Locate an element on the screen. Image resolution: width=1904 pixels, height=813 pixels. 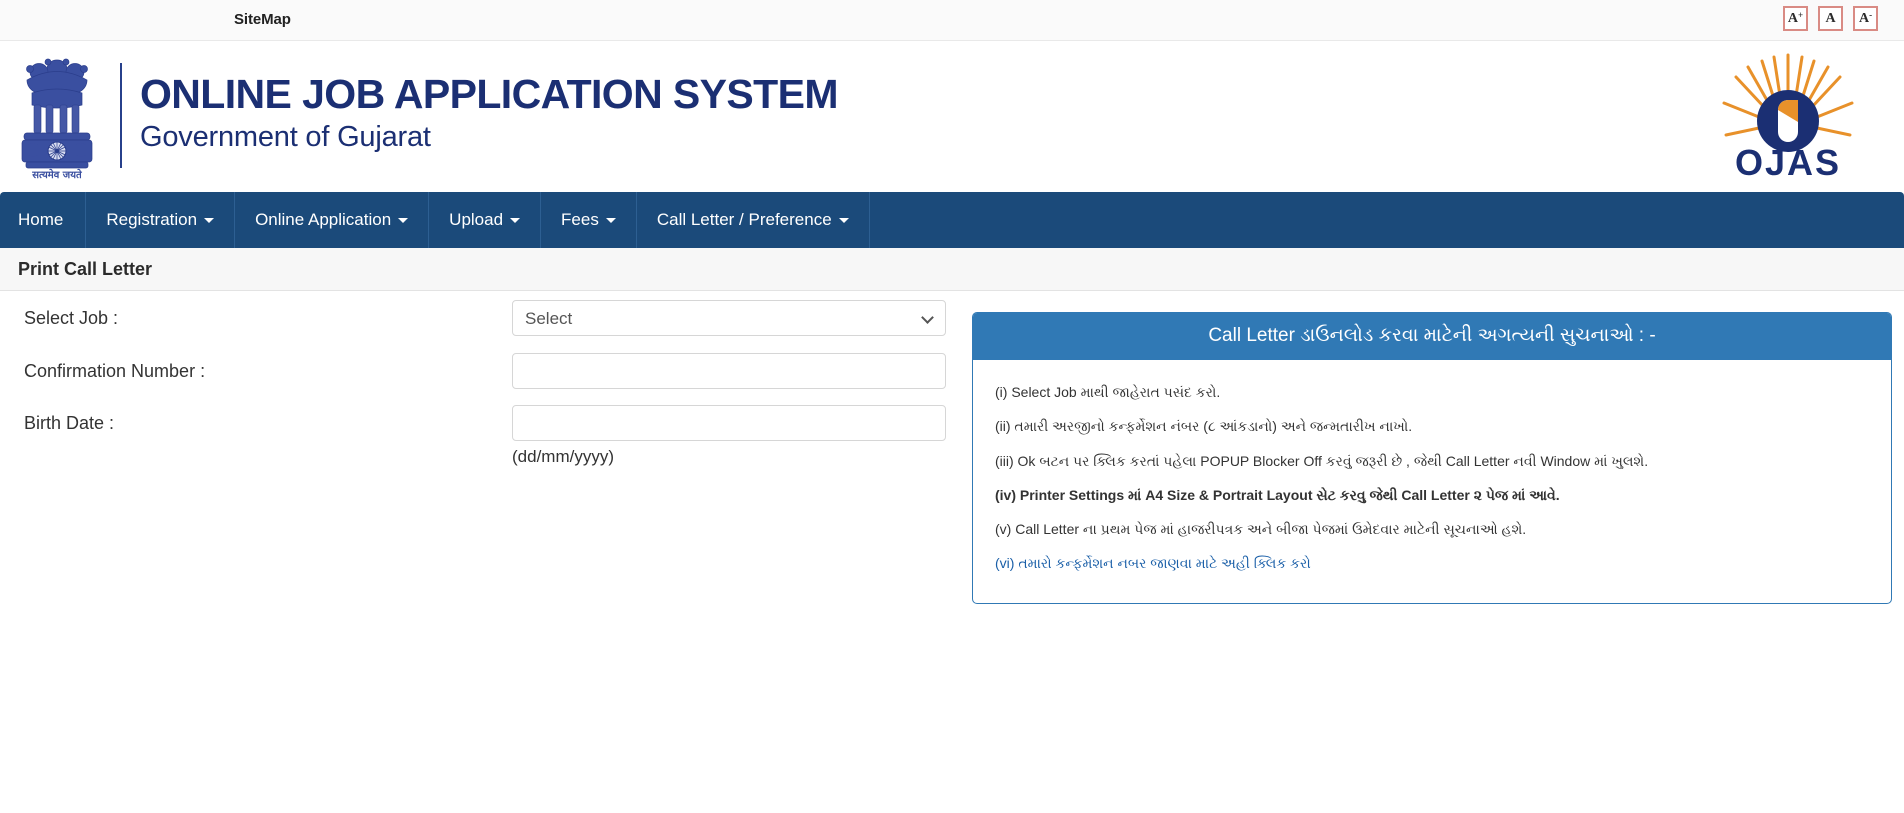
page-title-bar: Print Call Letter is located at coordinates (952, 269).